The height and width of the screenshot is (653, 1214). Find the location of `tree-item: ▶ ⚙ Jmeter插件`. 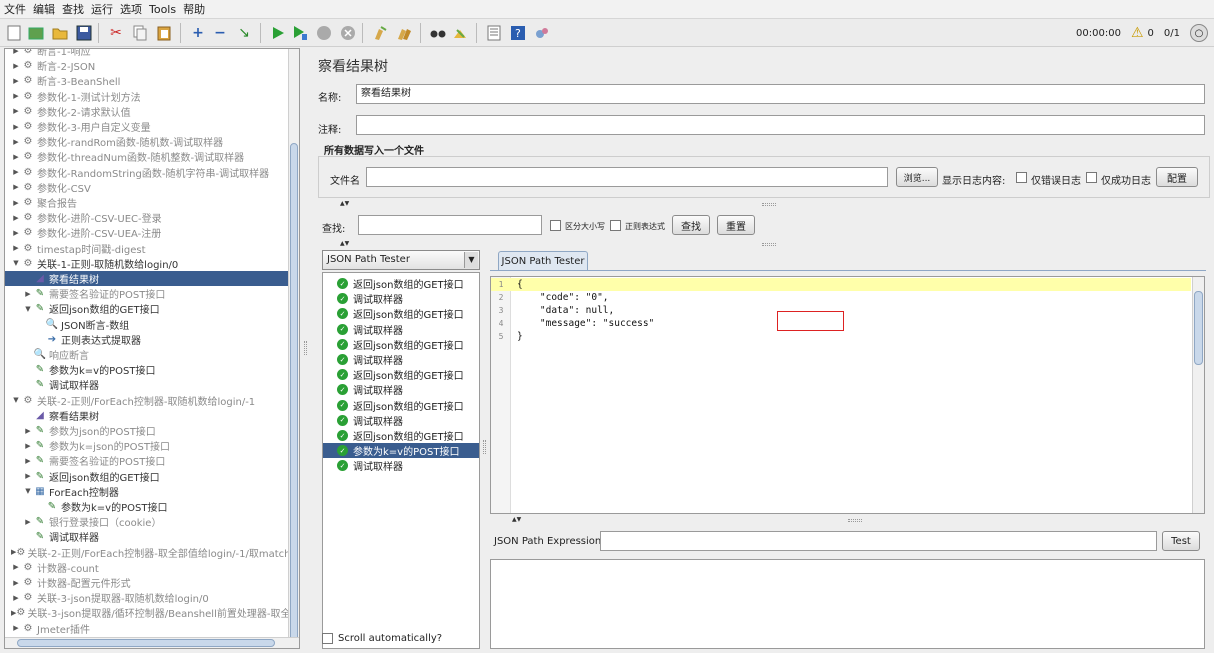

tree-item: ▶ ⚙ Jmeter插件 is located at coordinates (147, 628).